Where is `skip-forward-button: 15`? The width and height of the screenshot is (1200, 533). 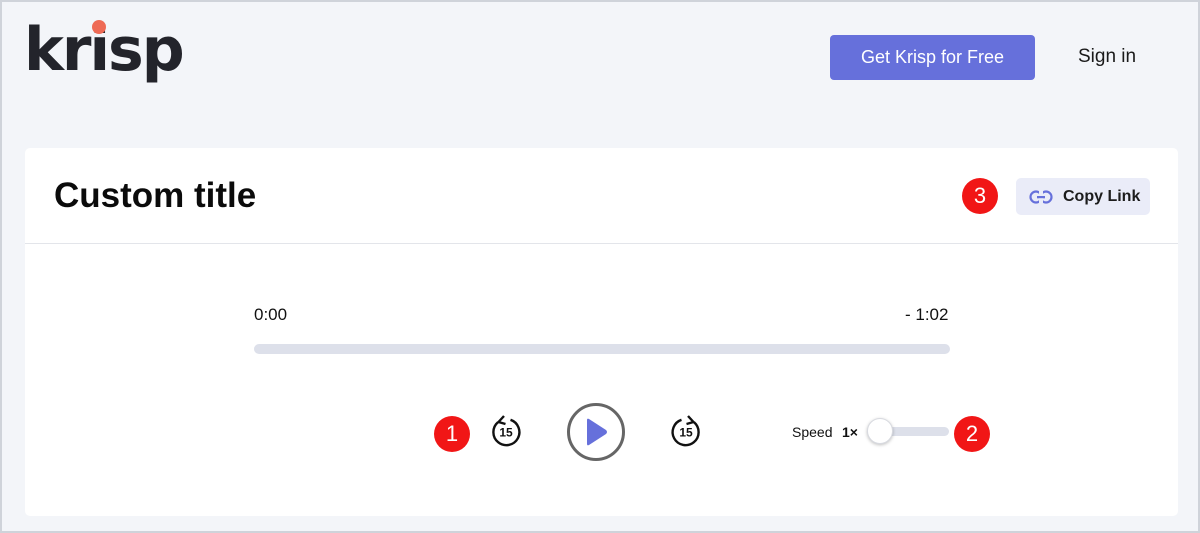
skip-forward-button: 15 is located at coordinates (686, 431).